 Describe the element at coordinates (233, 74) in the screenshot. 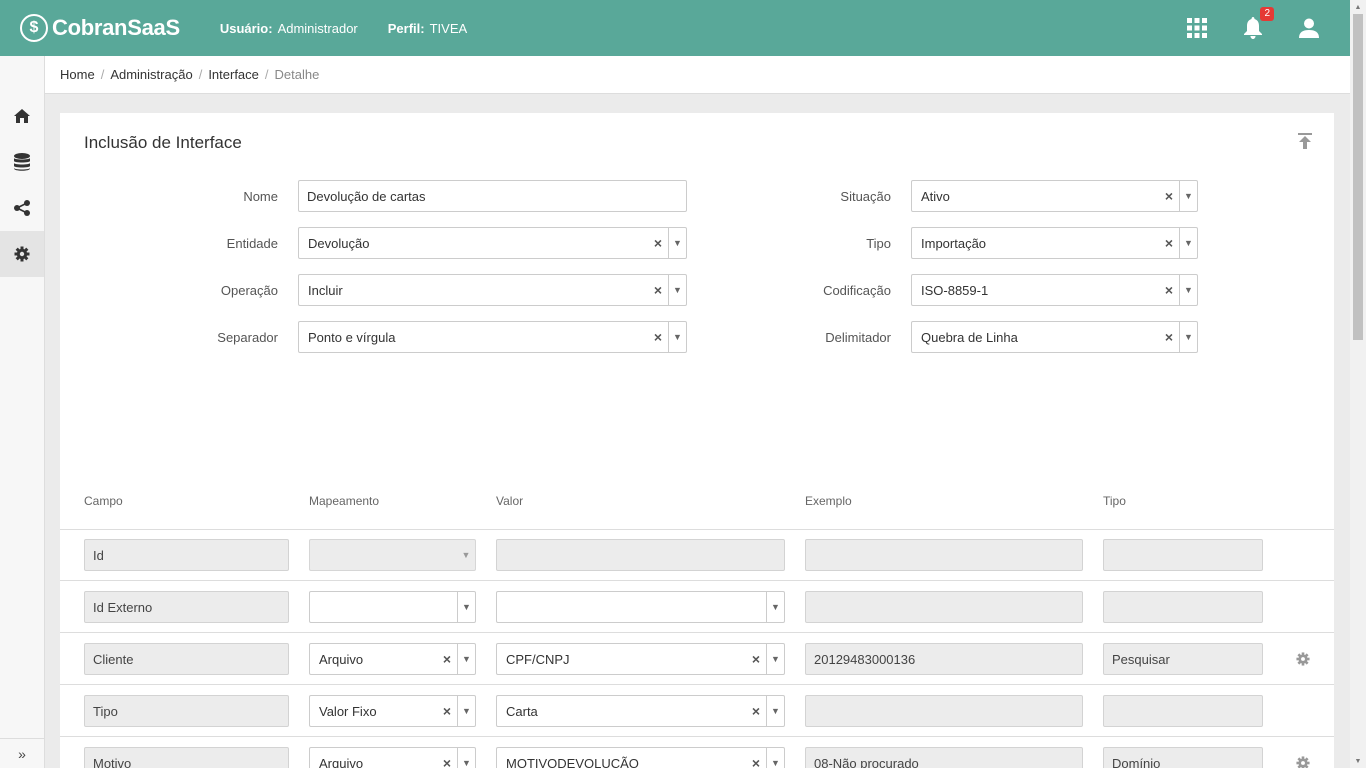

I see `breadcrumb-interface: Interface` at that location.